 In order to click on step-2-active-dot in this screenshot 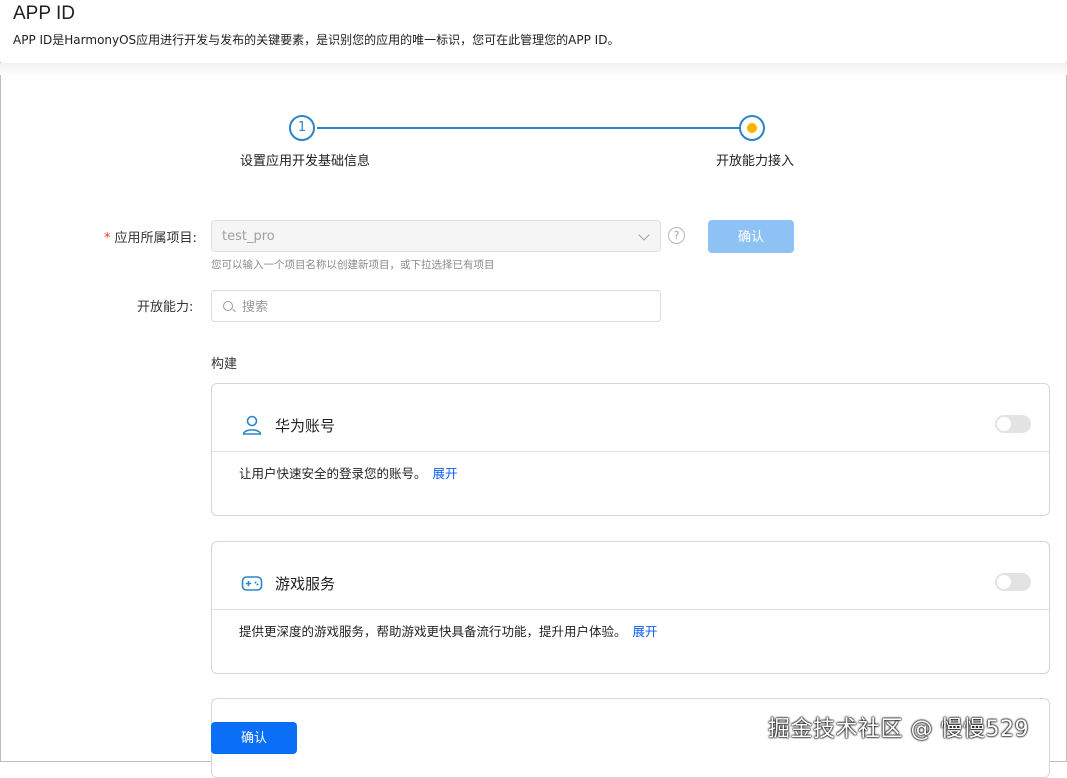, I will do `click(752, 128)`.